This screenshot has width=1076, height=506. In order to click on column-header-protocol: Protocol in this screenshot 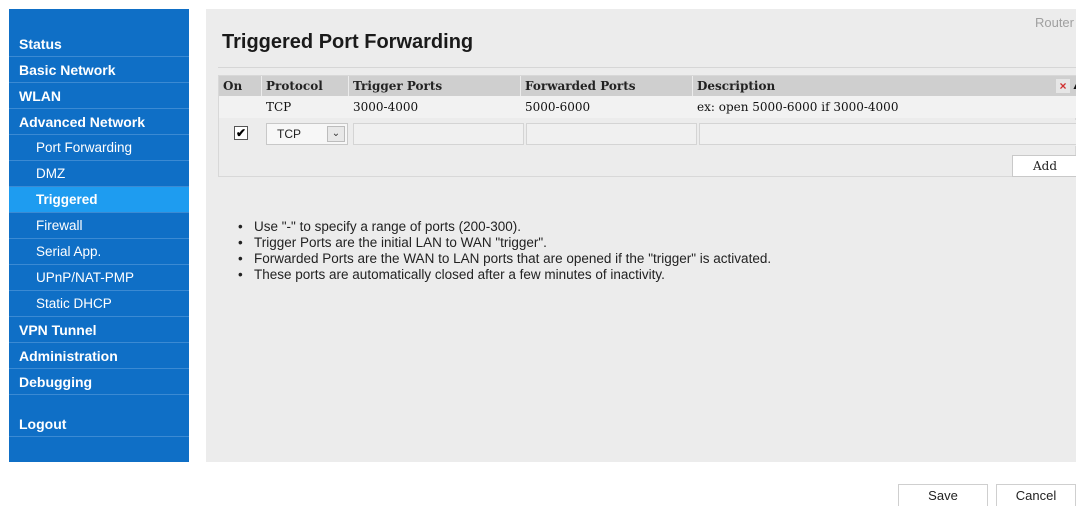, I will do `click(305, 86)`.